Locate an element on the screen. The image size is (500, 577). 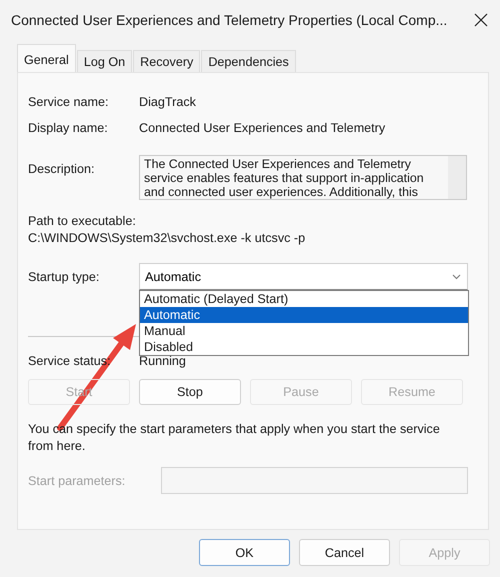
dialog-button: OK is located at coordinates (244, 552).